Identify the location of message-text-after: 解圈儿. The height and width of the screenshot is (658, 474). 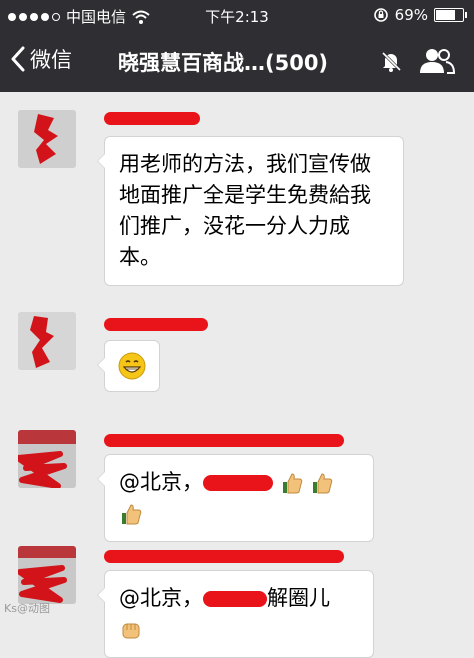
(298, 598).